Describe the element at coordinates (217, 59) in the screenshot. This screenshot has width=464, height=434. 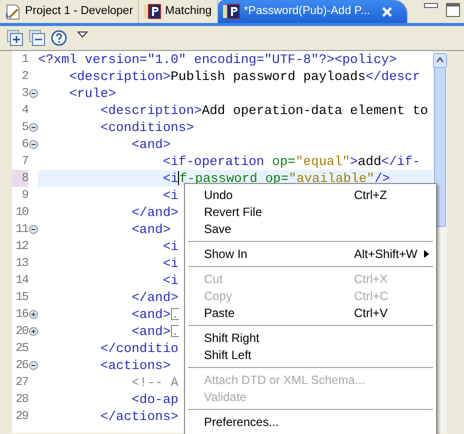
I see `code-token: <?xml version="1.0" encoding="UTF-8"?><policy>` at that location.